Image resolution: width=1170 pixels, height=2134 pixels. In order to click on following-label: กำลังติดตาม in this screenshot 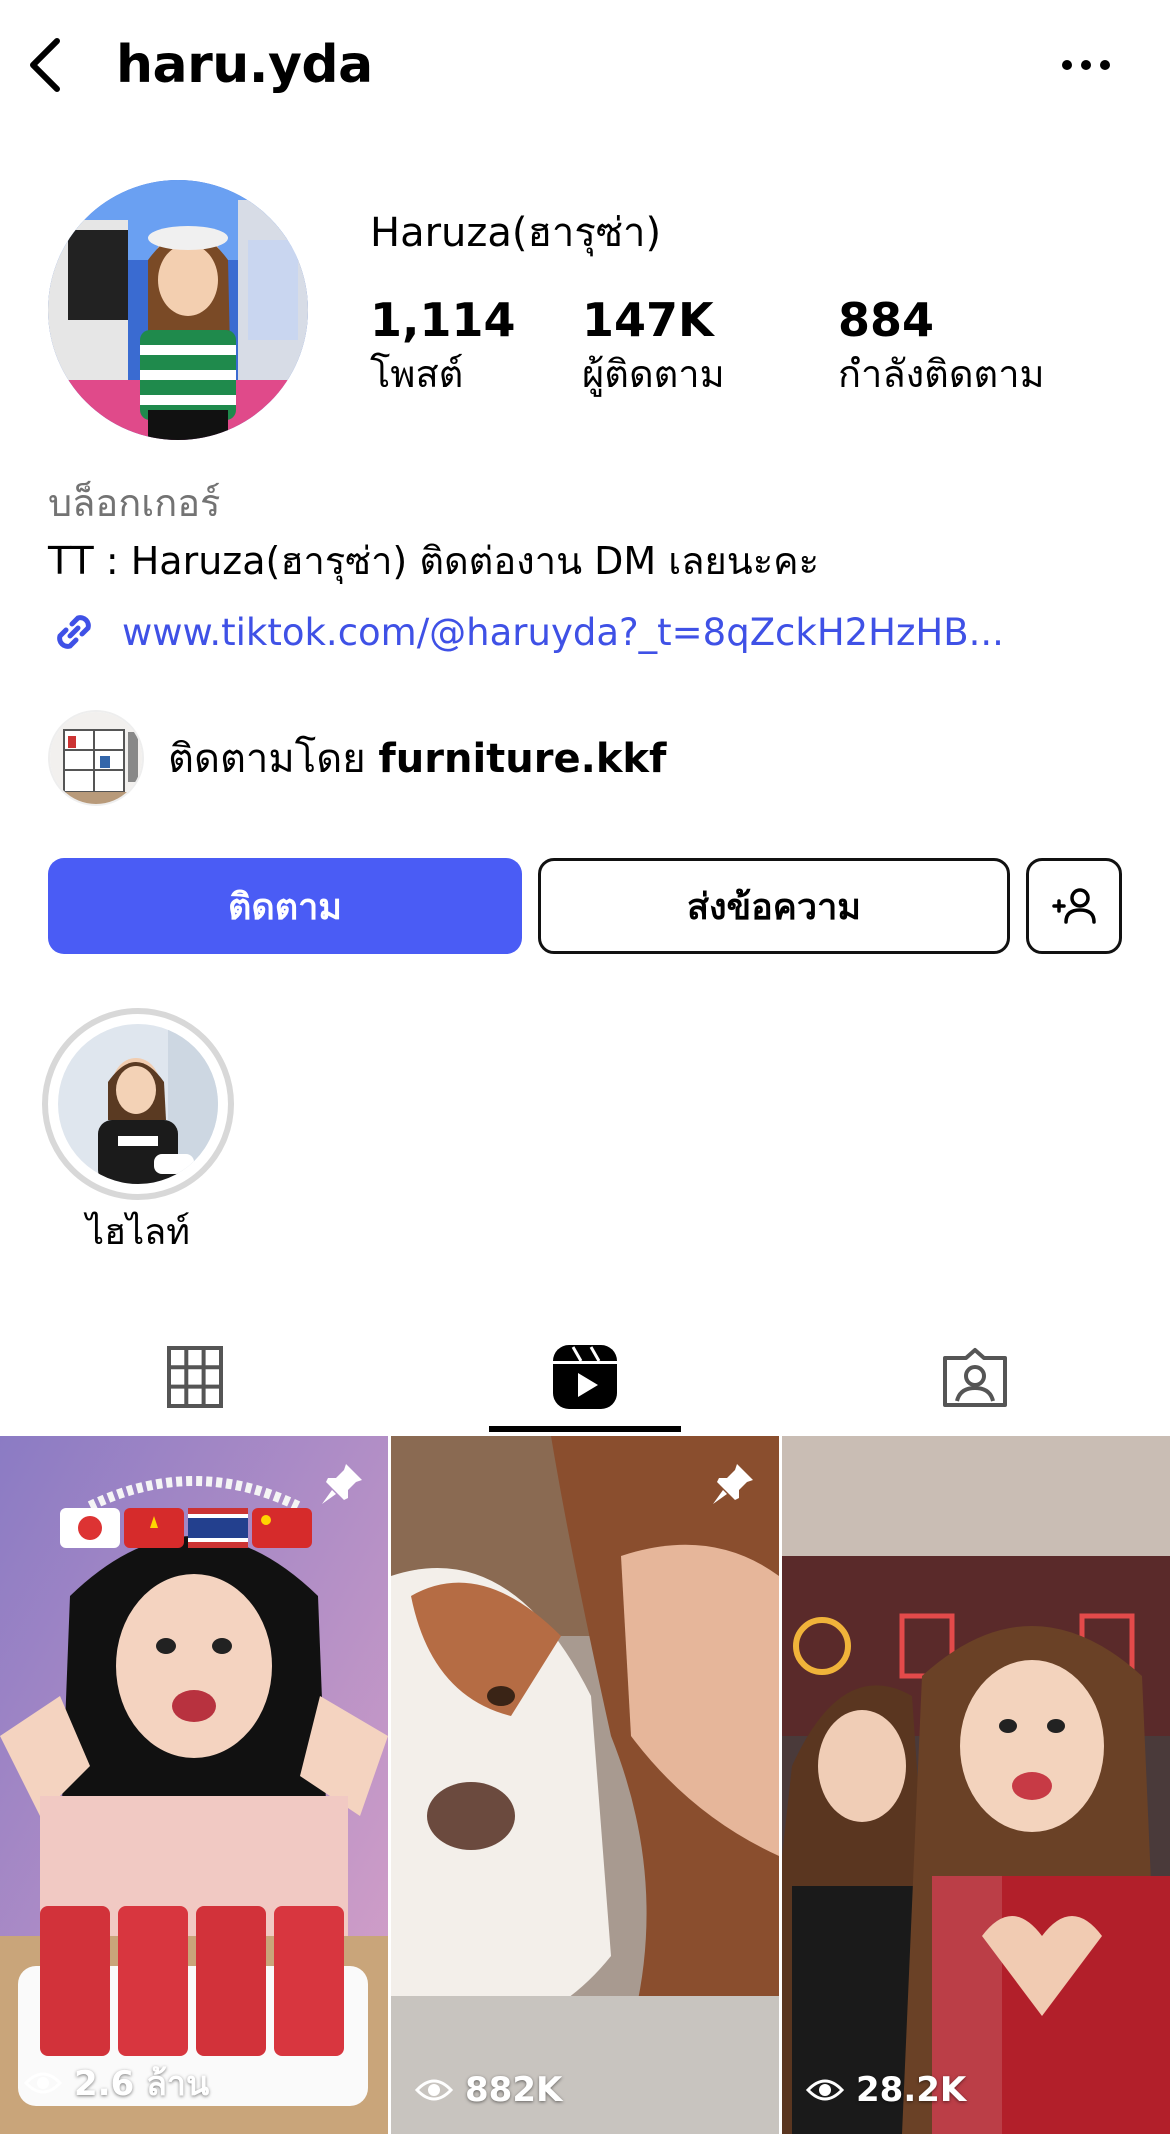, I will do `click(941, 374)`.